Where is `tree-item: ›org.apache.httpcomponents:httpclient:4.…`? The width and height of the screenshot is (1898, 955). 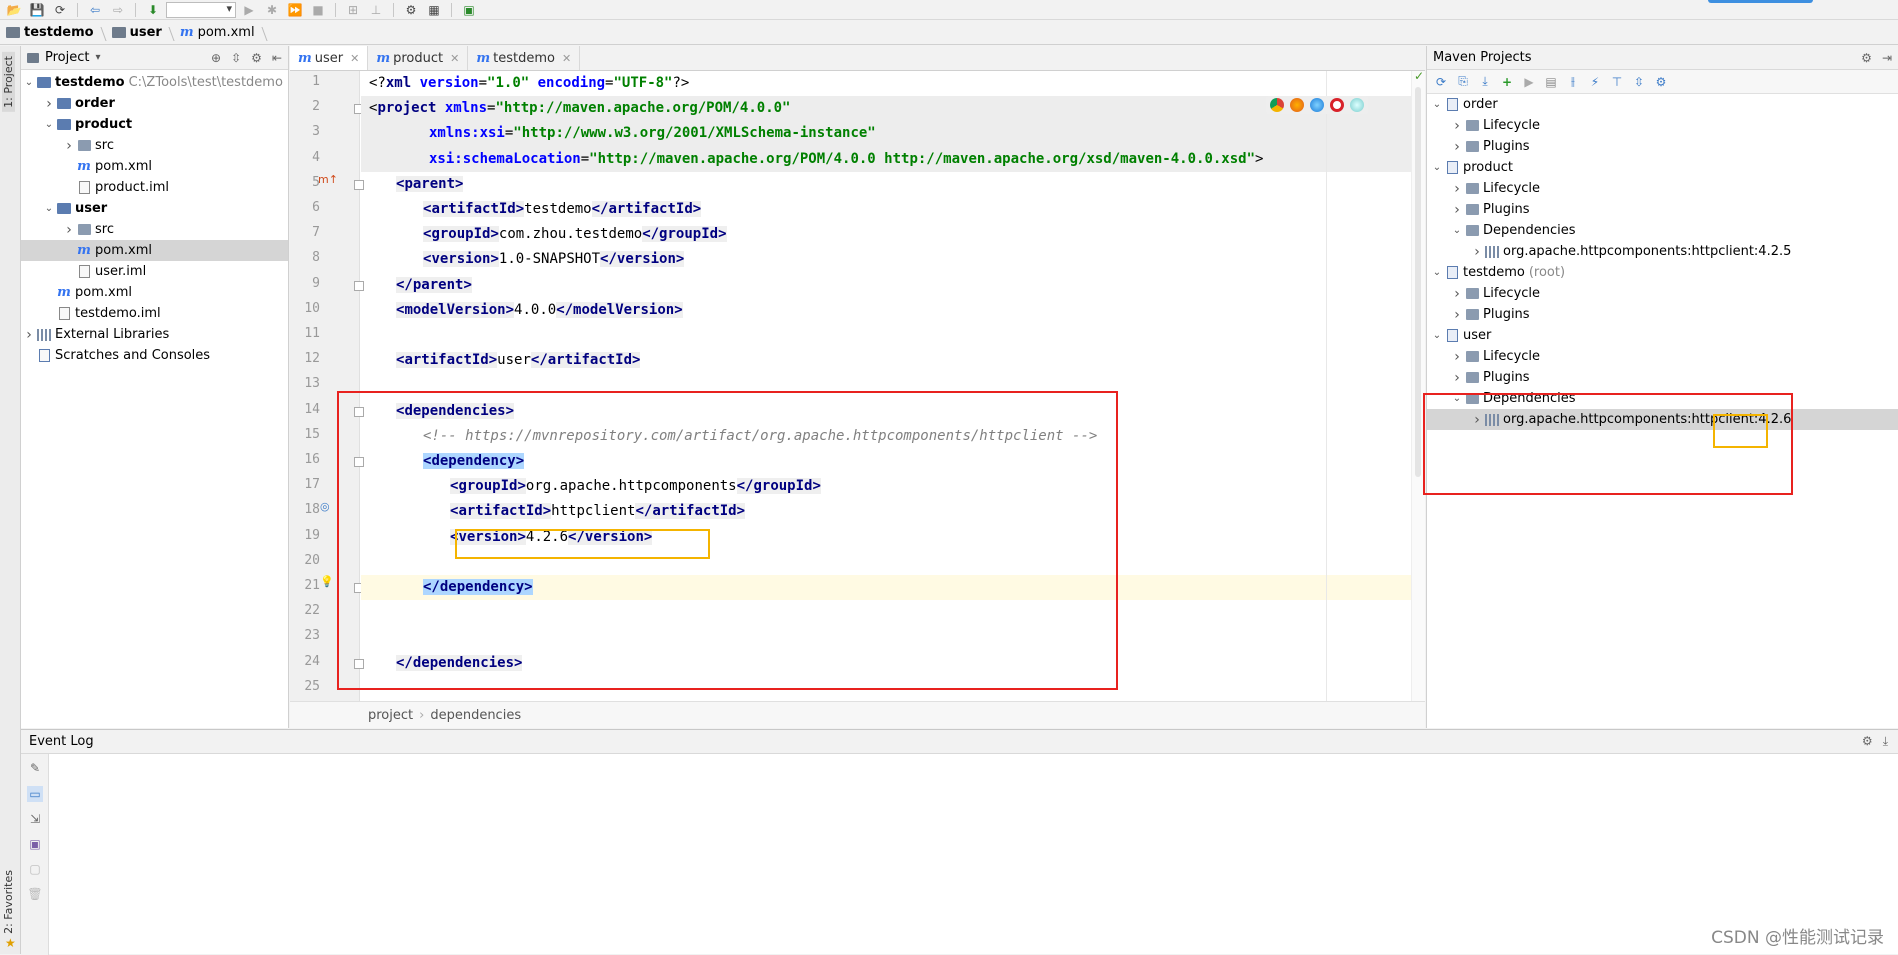
tree-item: ›org.apache.httpcomponents:httpclient:4.… is located at coordinates (1662, 251).